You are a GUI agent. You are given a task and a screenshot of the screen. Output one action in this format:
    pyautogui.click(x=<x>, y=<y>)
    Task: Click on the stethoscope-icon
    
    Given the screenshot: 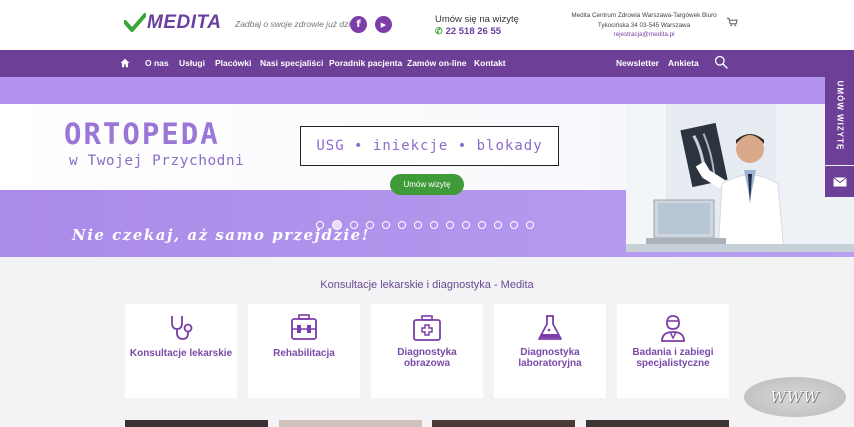 What is the action you would take?
    pyautogui.click(x=182, y=328)
    